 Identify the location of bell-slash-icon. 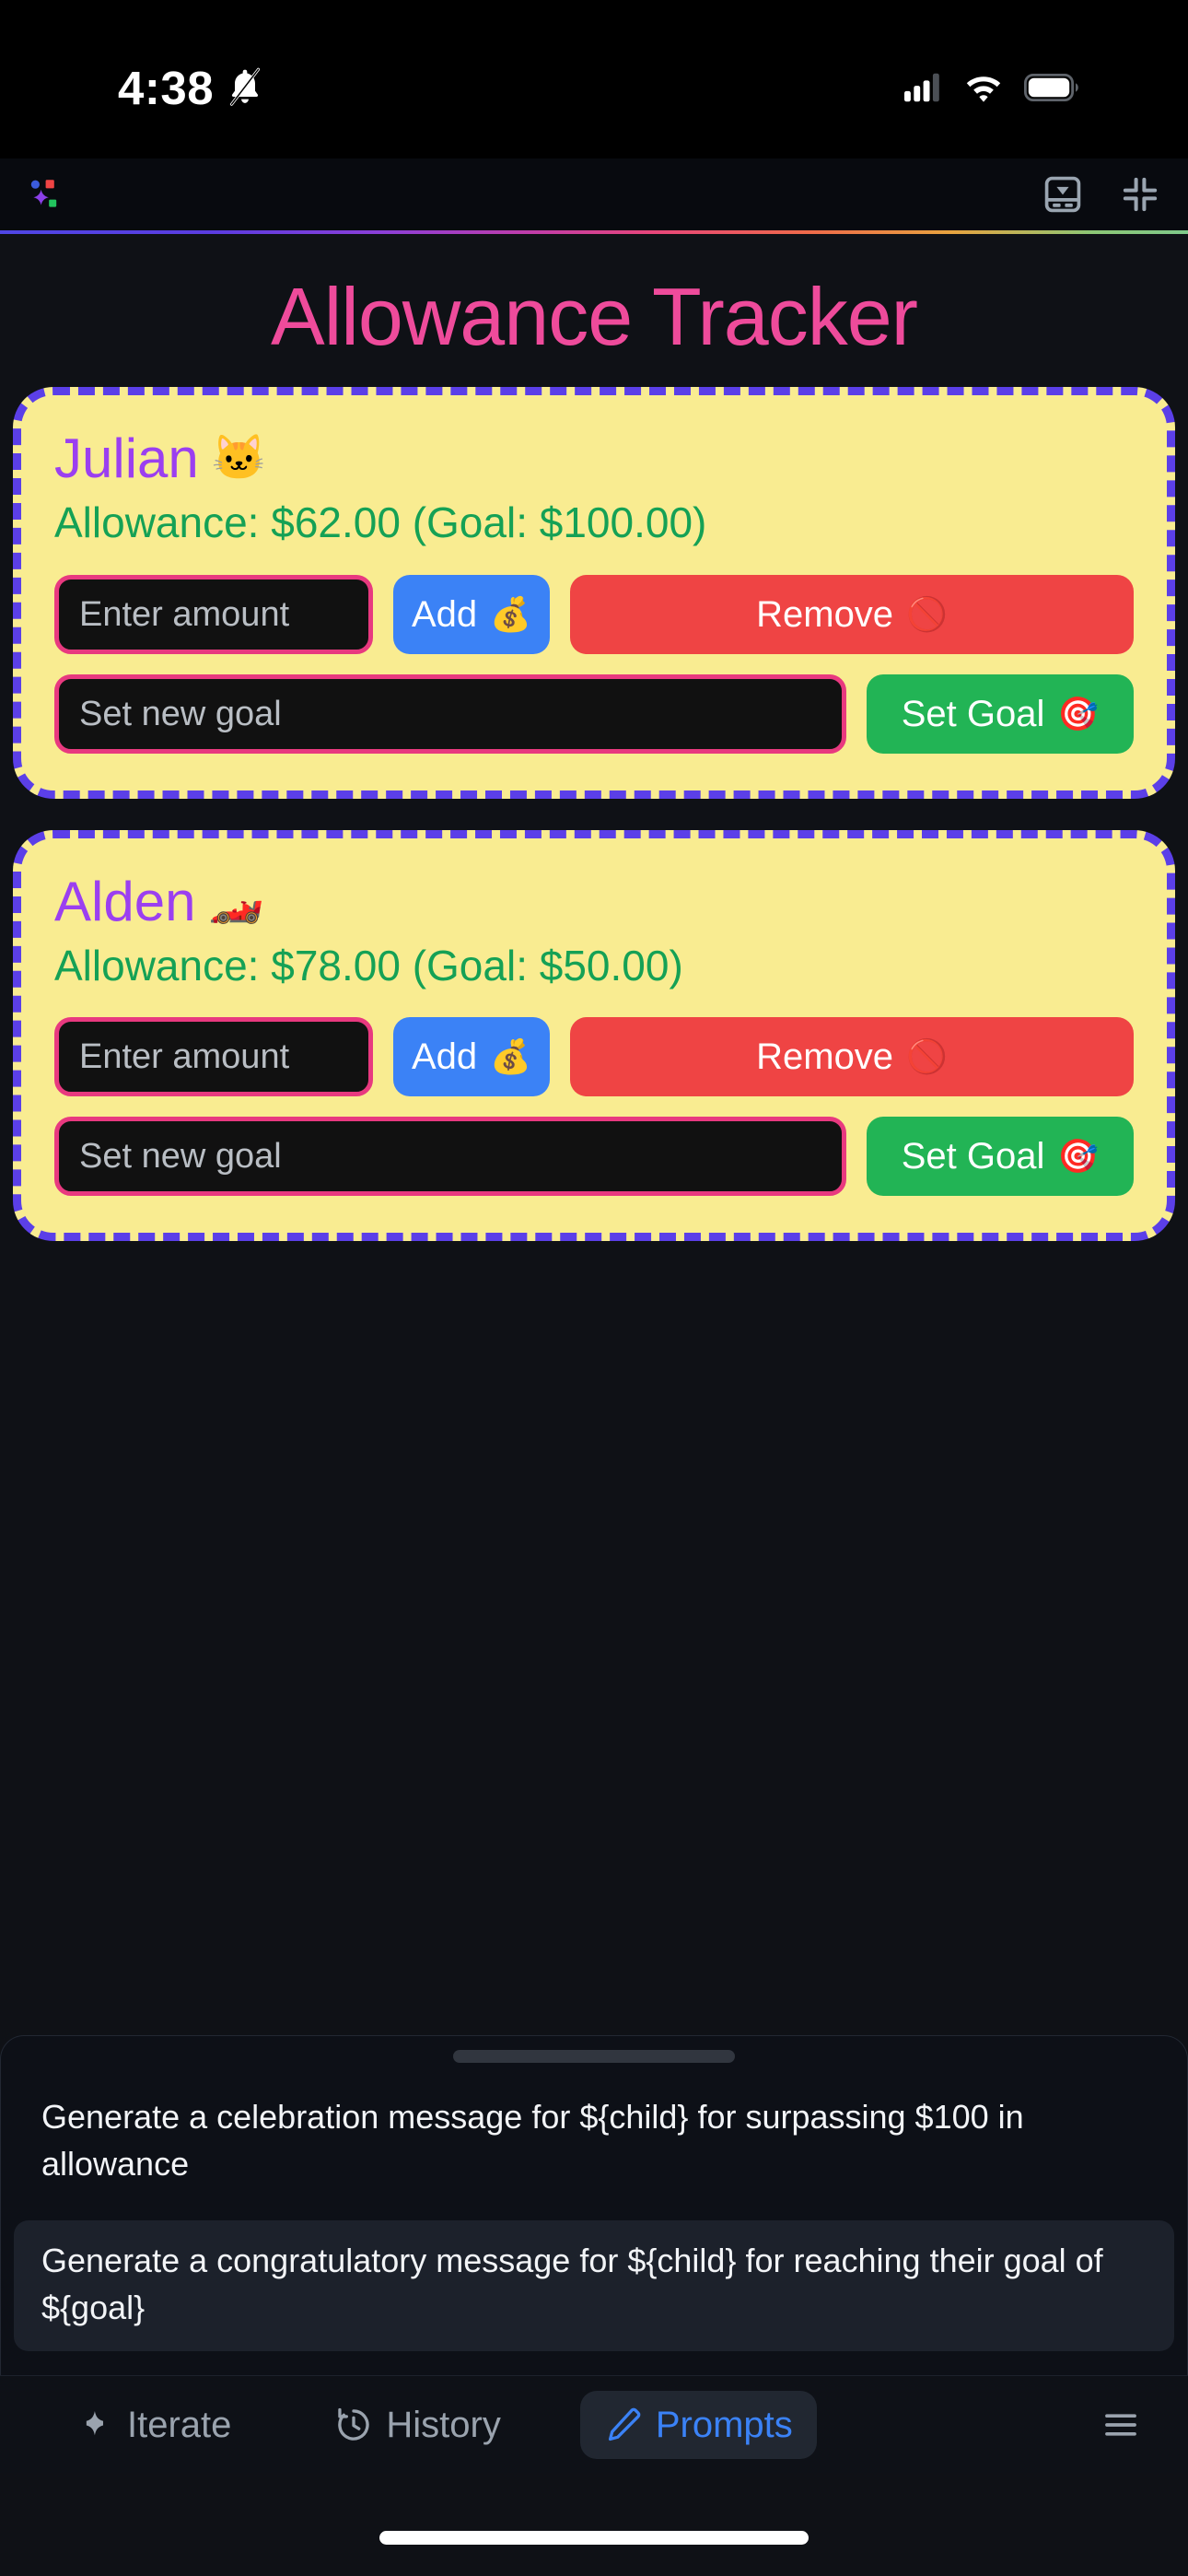
(245, 86).